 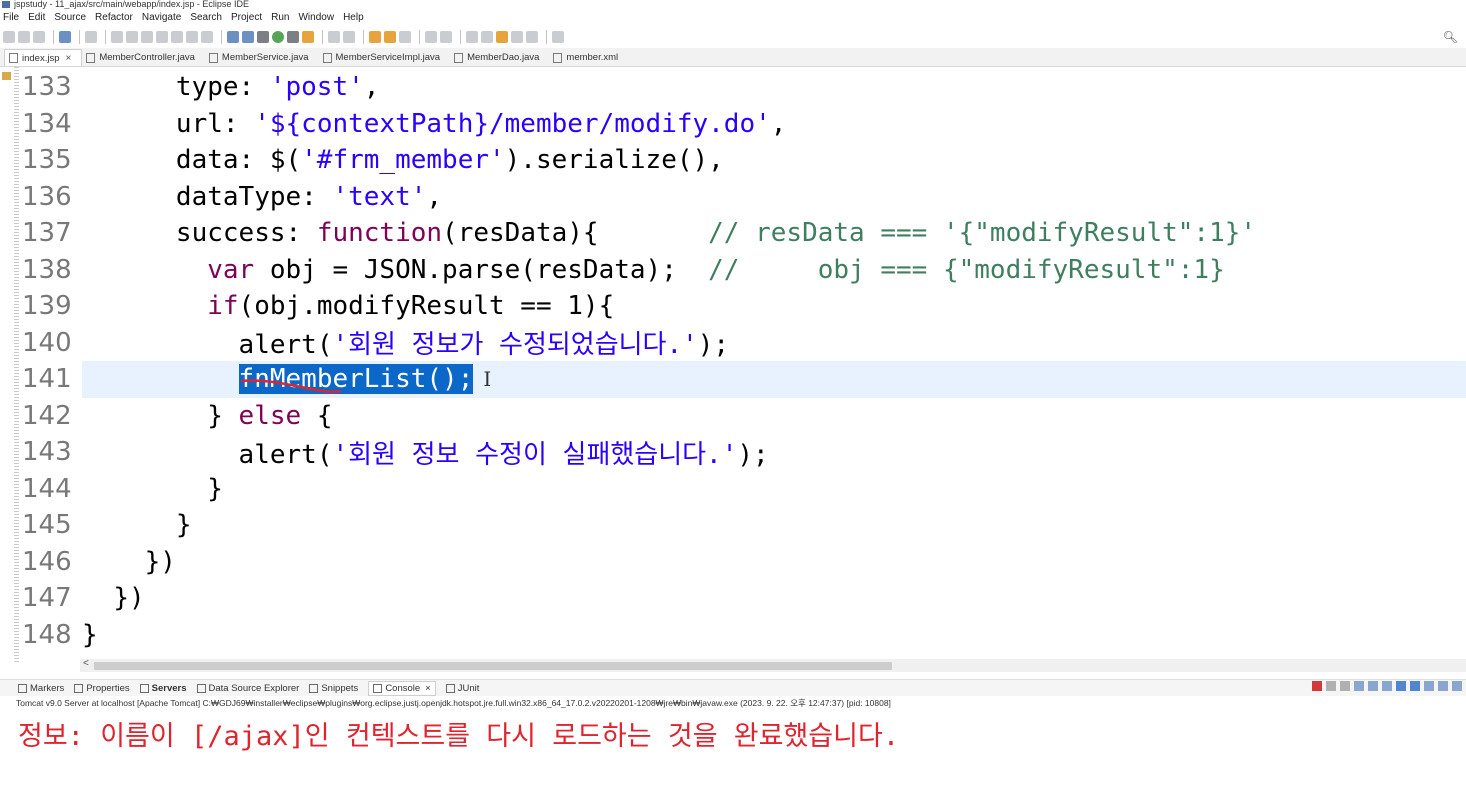 What do you see at coordinates (446, 36) in the screenshot?
I see `annotation-icon` at bounding box center [446, 36].